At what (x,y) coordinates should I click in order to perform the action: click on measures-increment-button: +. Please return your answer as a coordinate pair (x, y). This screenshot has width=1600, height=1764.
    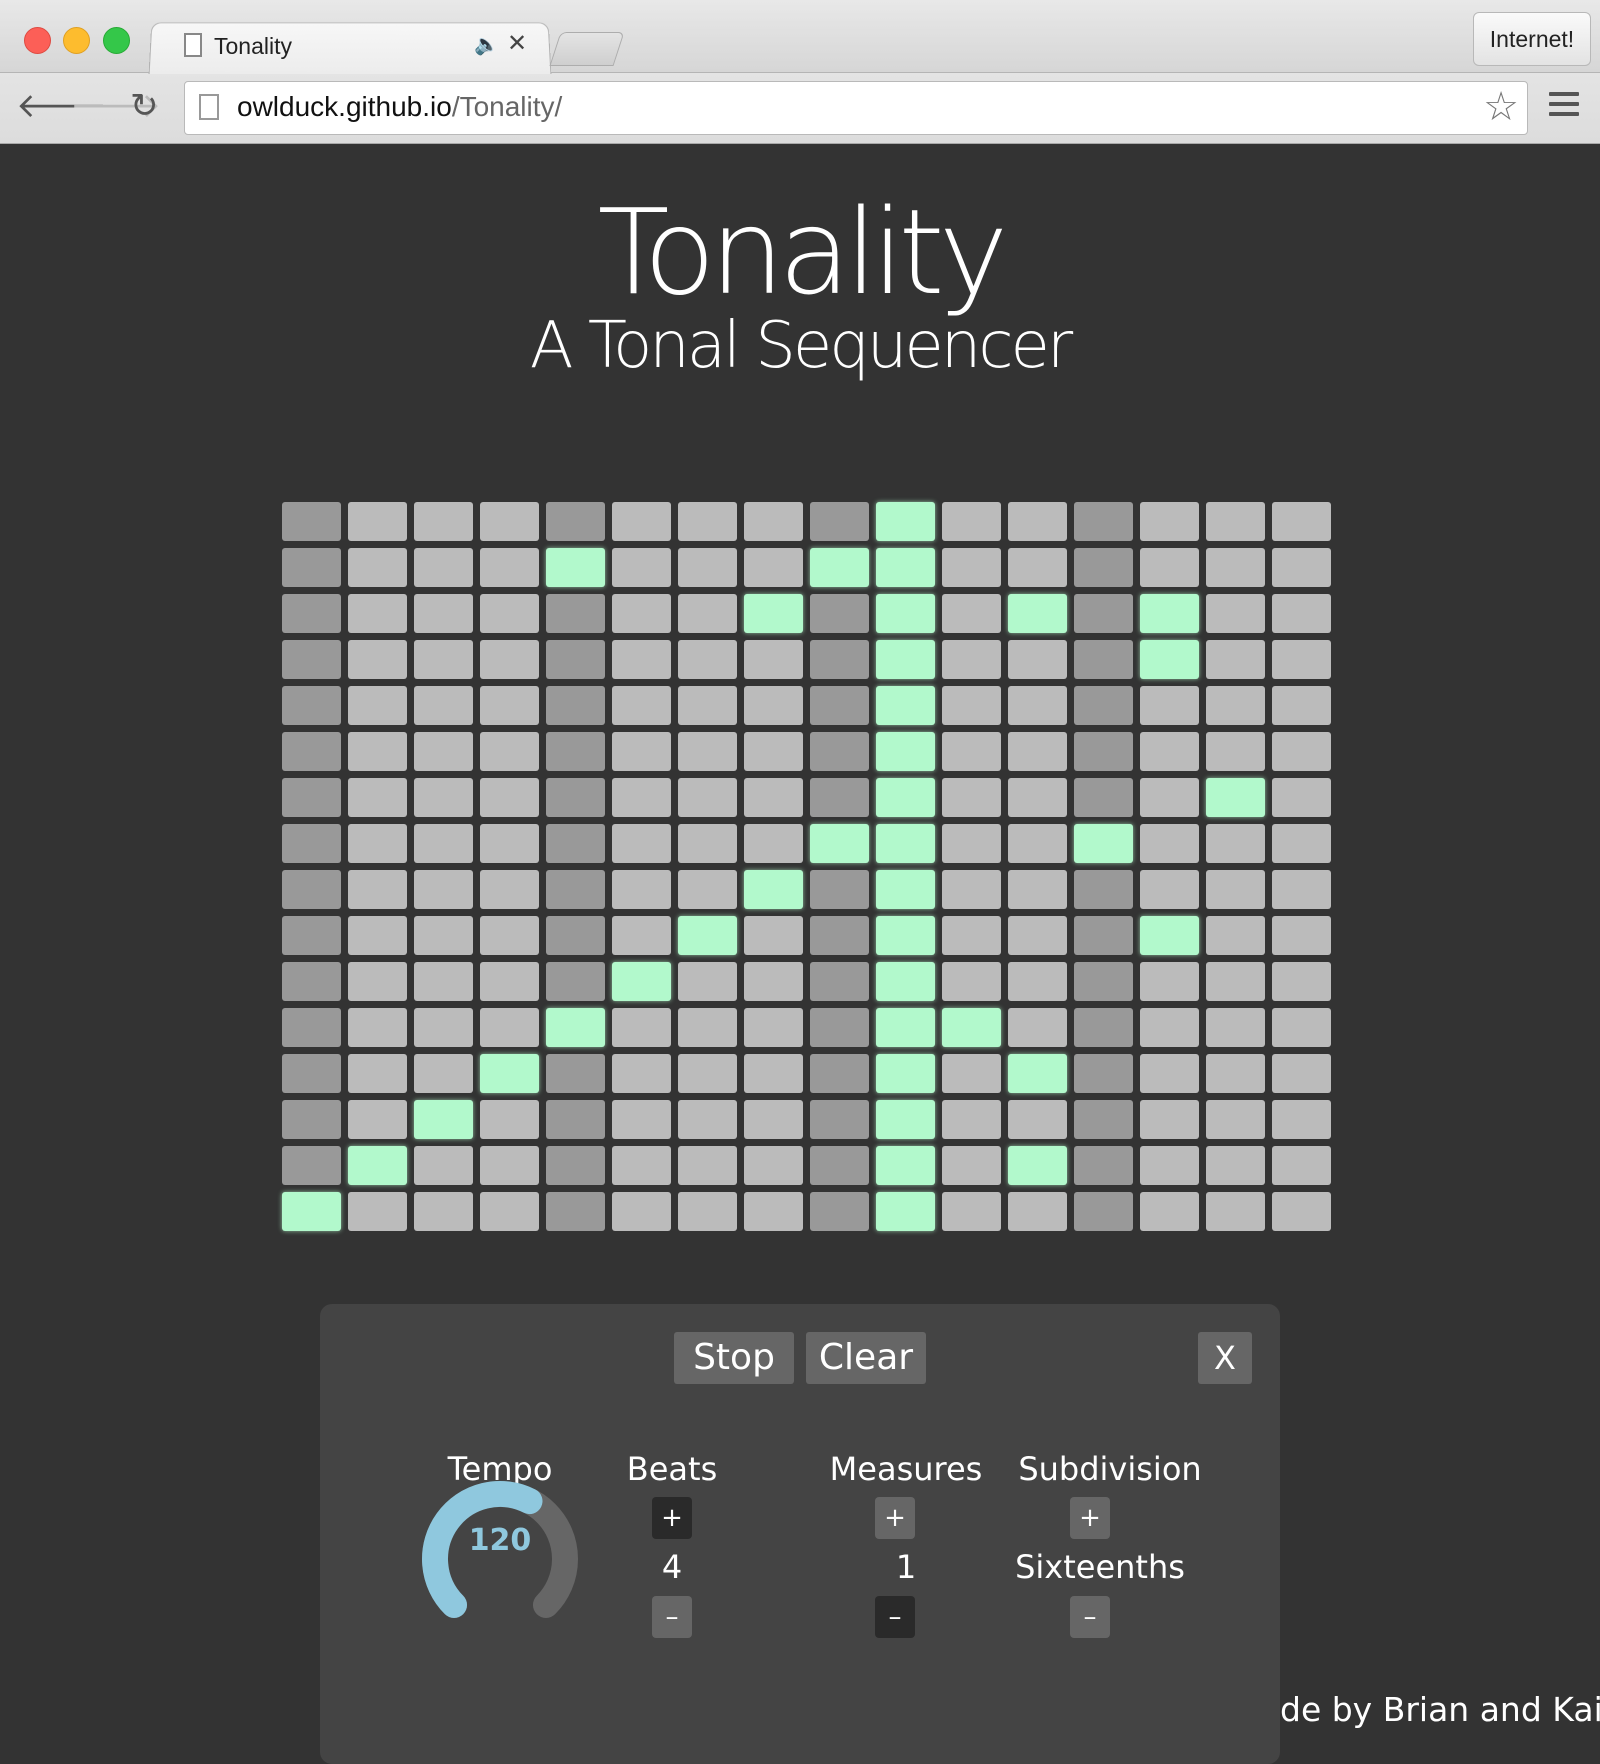
    Looking at the image, I should click on (895, 1518).